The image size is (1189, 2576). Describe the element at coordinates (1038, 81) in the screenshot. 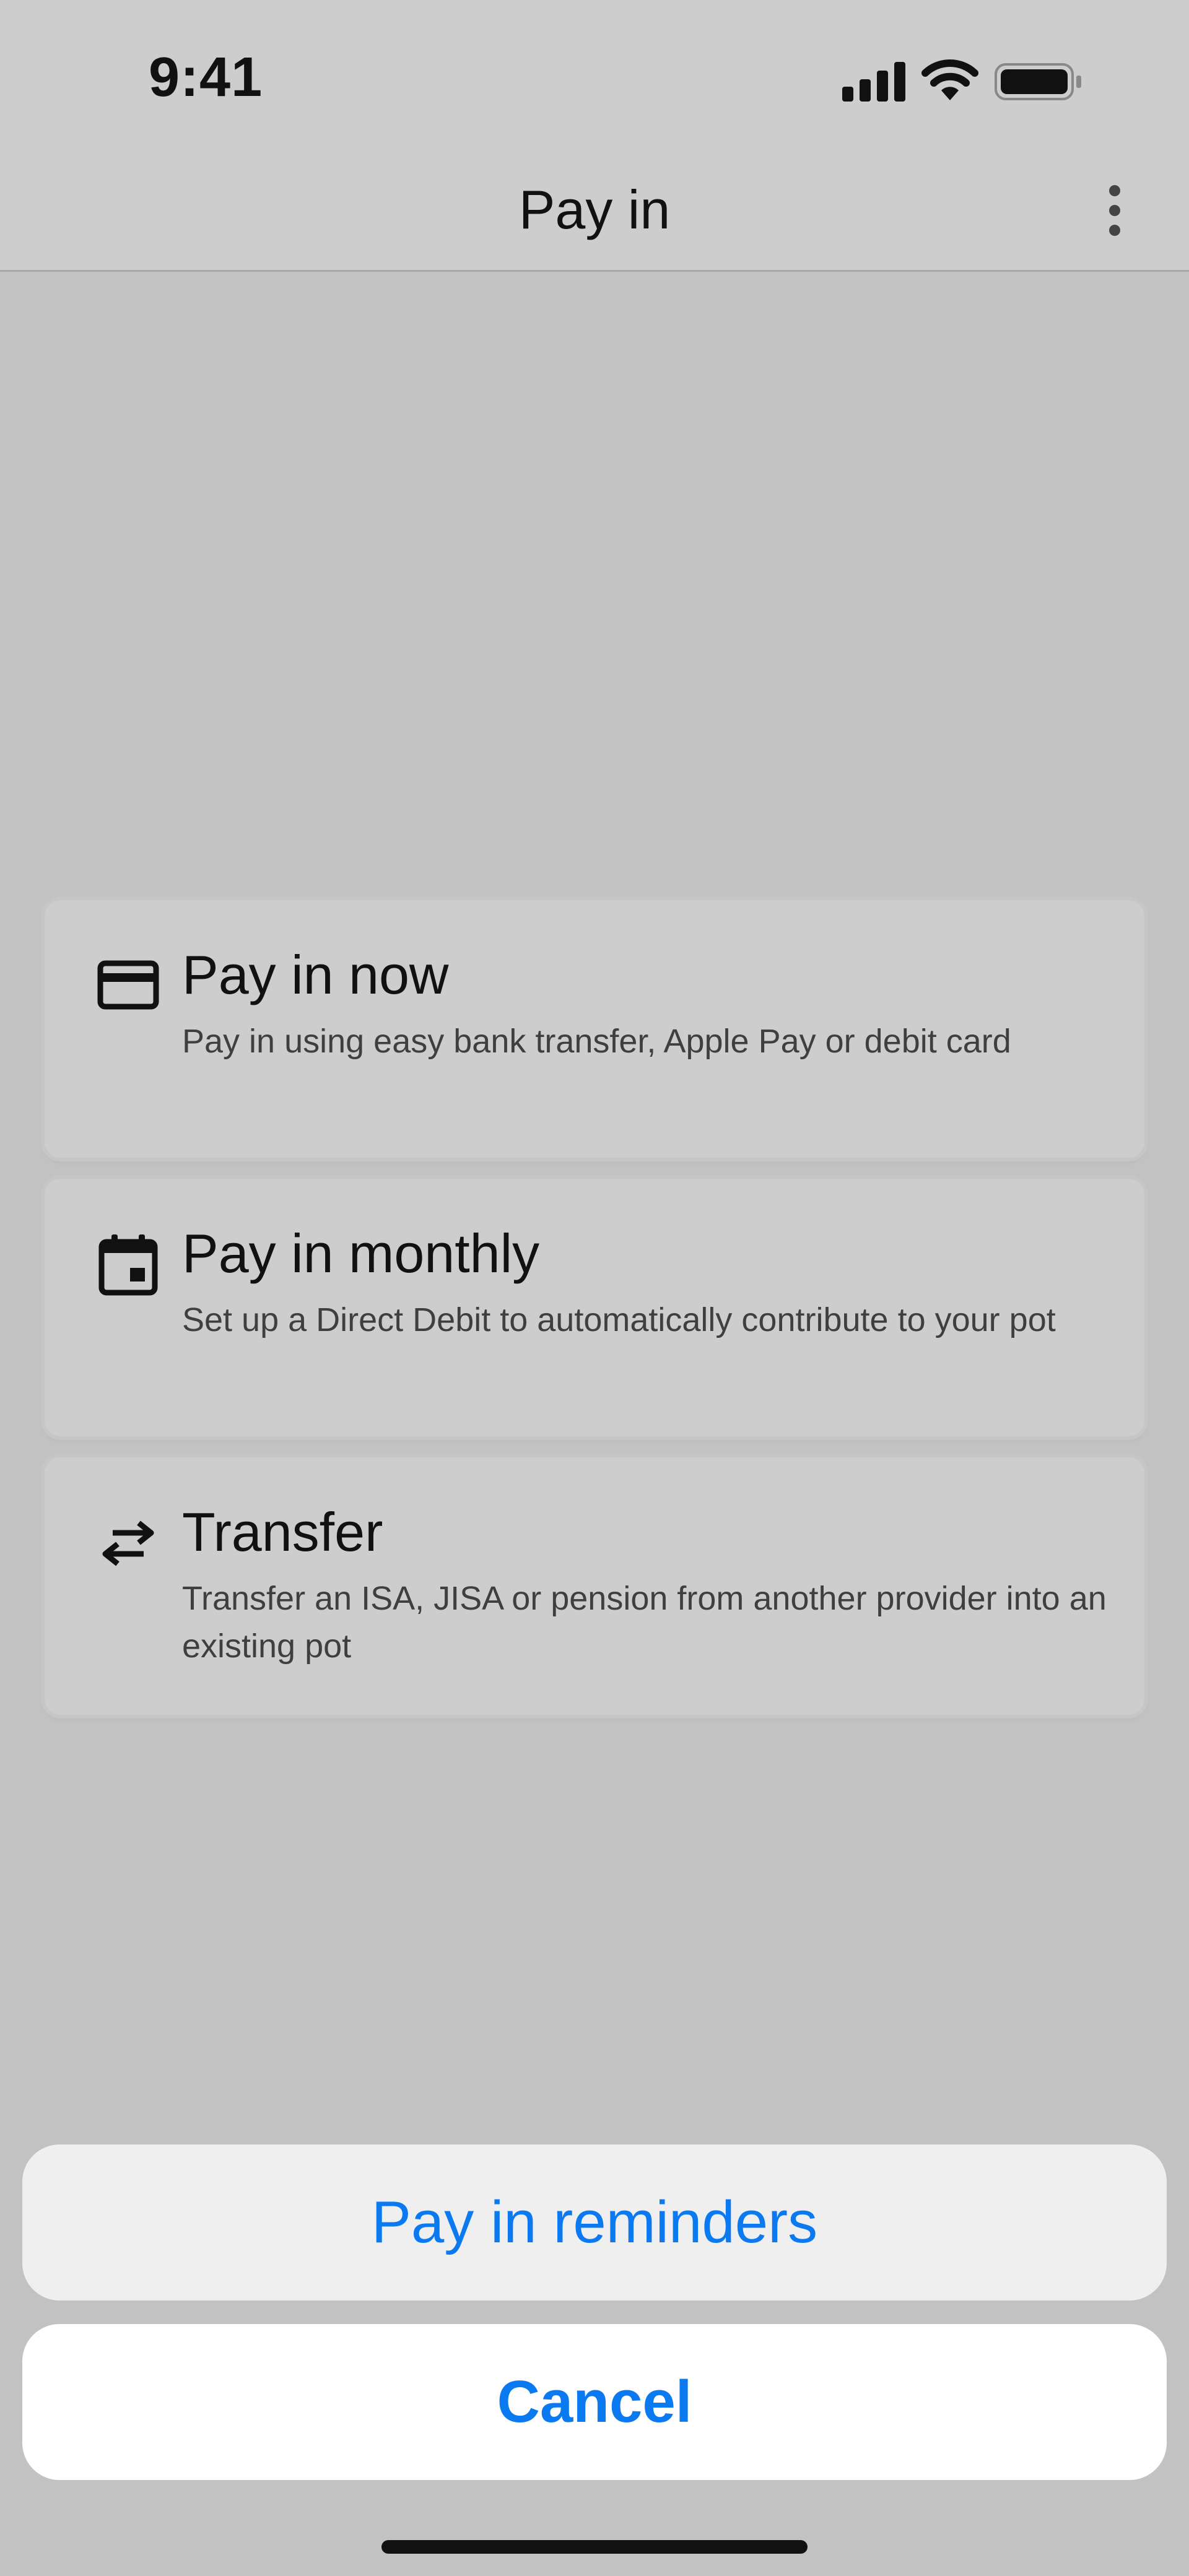

I see `battery-icon` at that location.